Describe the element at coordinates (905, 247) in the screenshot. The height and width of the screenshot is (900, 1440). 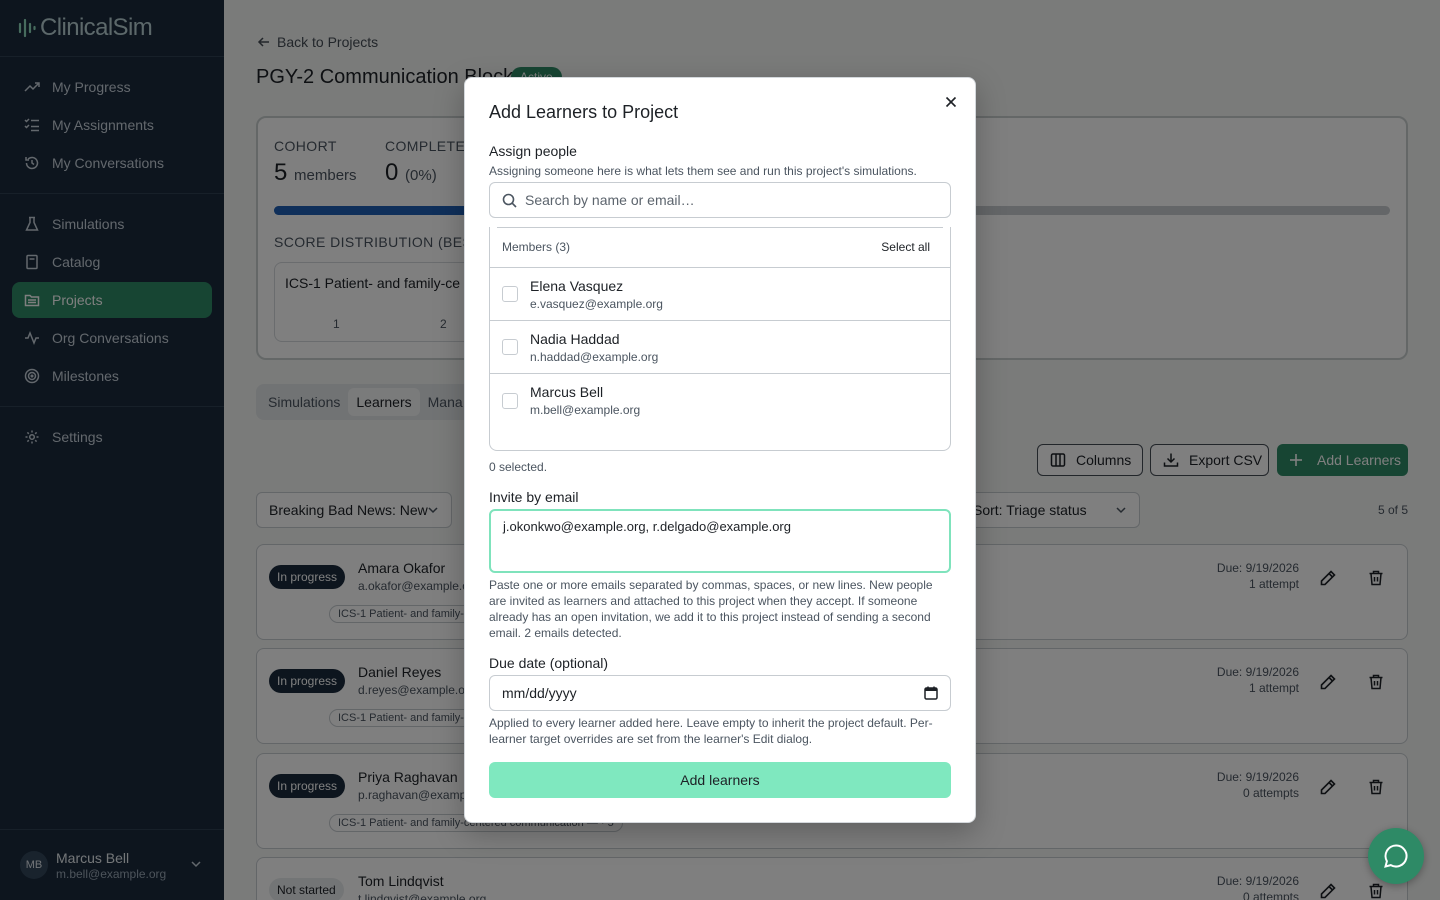
I see `select-all-button: Select all` at that location.